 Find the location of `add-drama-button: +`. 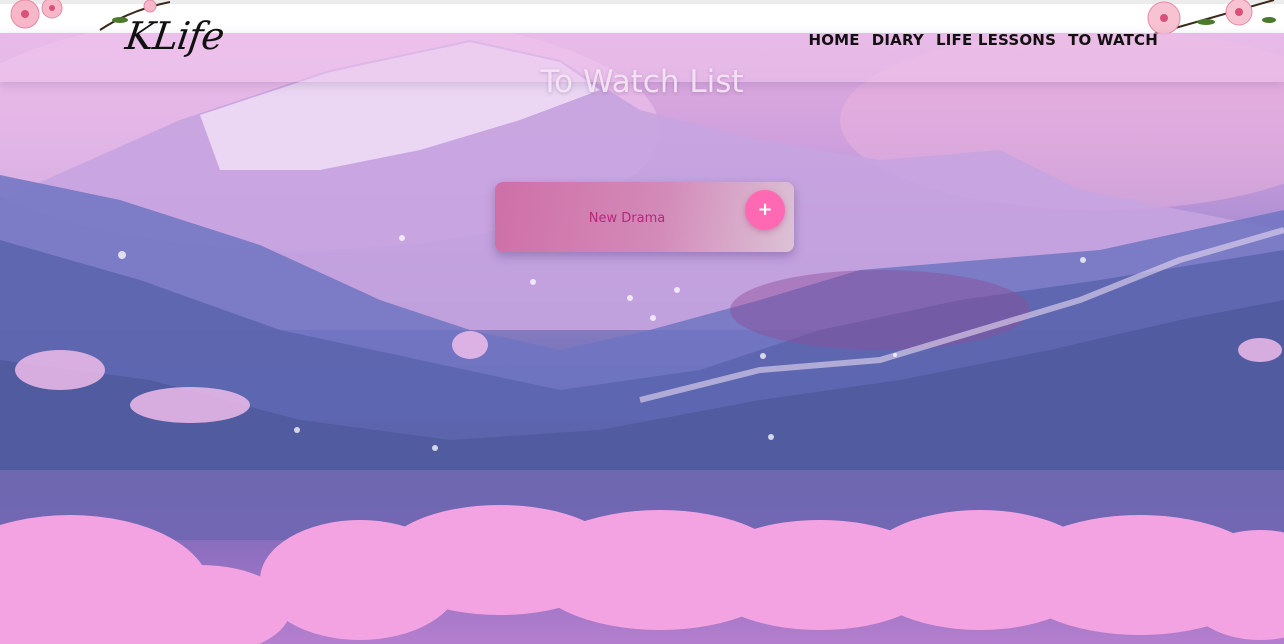

add-drama-button: + is located at coordinates (765, 210).